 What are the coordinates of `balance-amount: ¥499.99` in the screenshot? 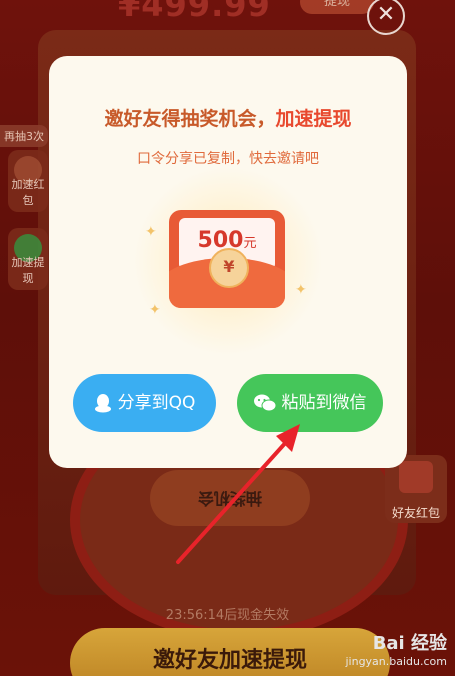 It's located at (194, 12).